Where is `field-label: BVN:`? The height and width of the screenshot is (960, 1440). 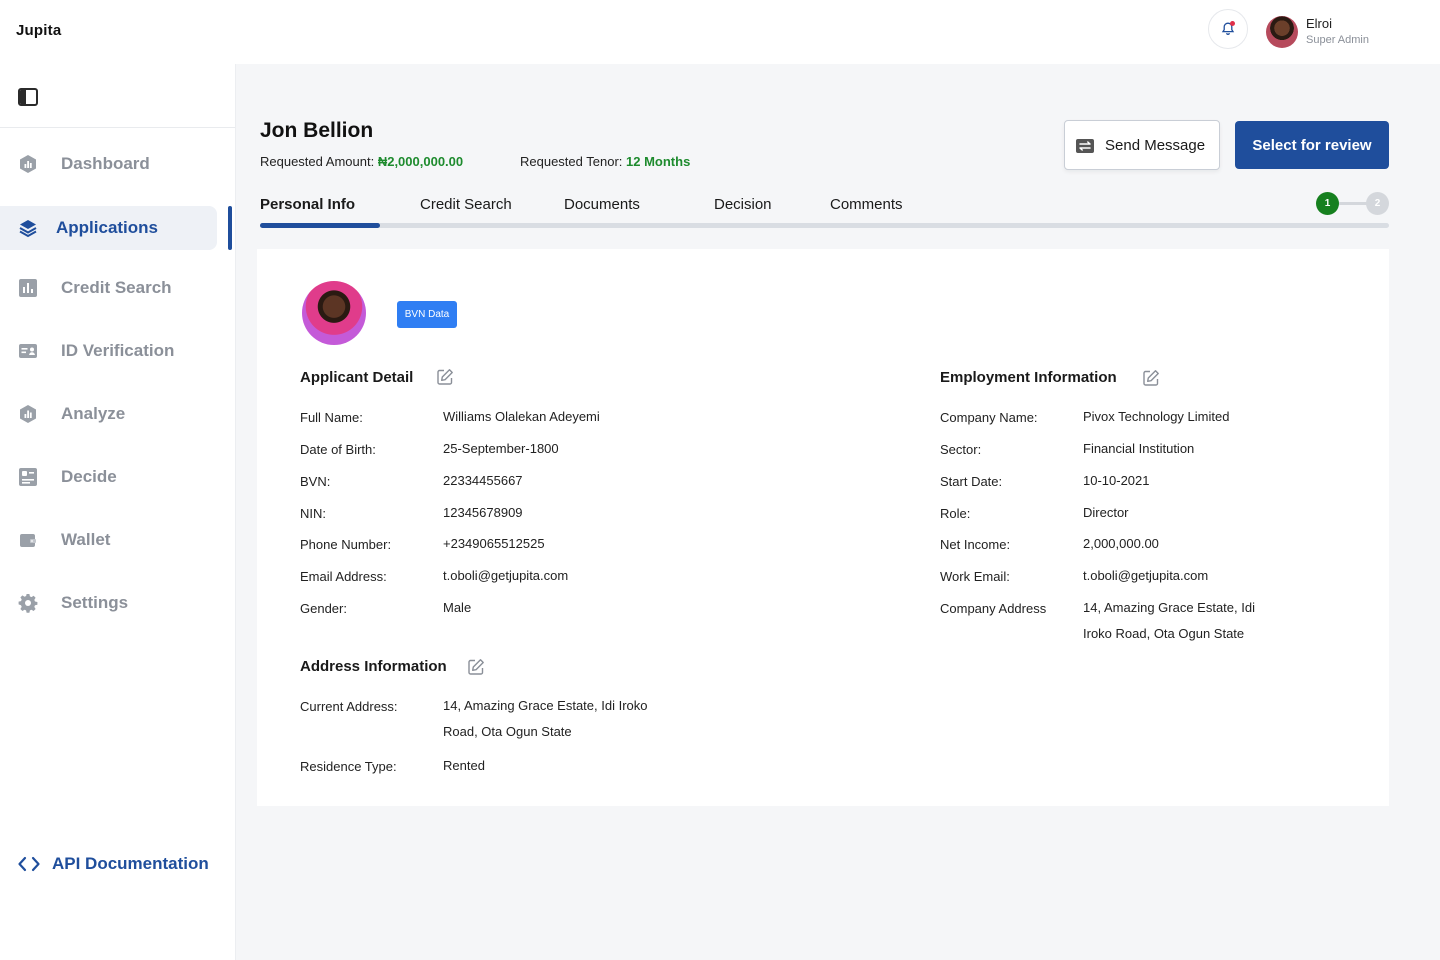
field-label: BVN: is located at coordinates (315, 481).